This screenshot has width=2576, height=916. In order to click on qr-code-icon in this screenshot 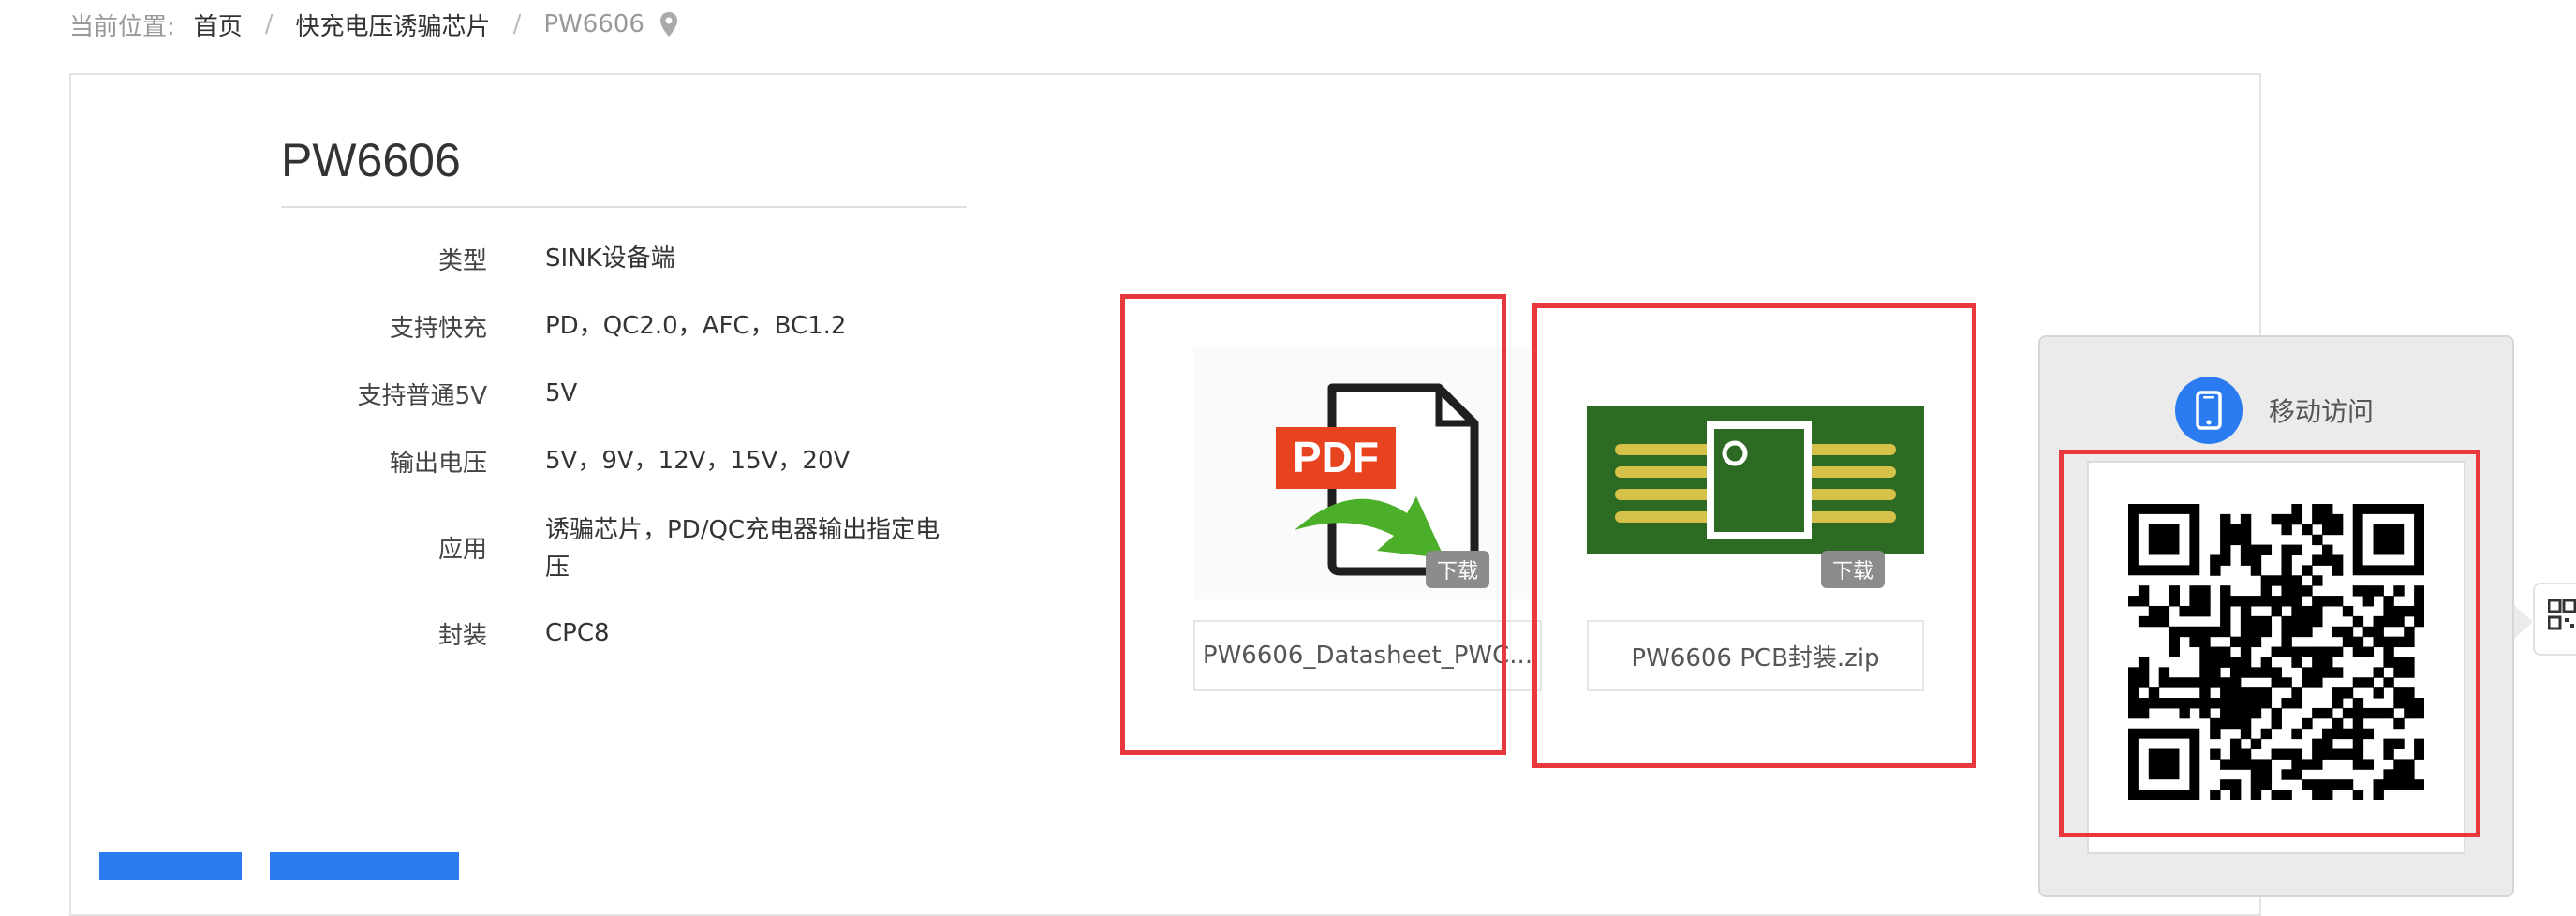, I will do `click(2562, 614)`.